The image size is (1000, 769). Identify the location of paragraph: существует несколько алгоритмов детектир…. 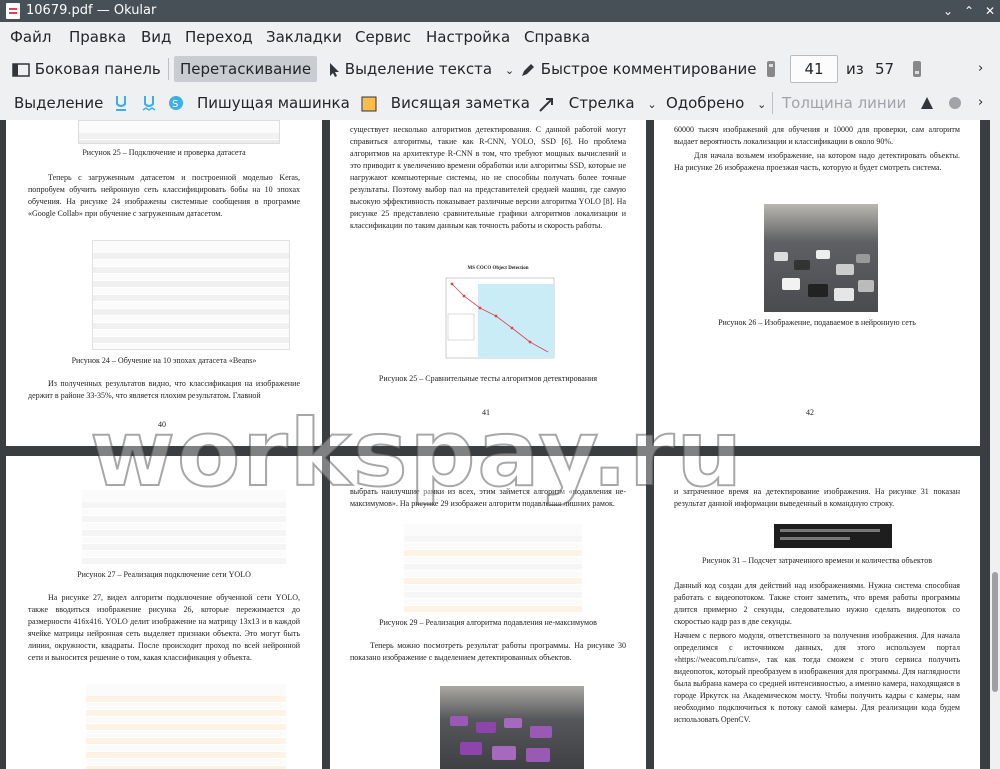
(488, 177).